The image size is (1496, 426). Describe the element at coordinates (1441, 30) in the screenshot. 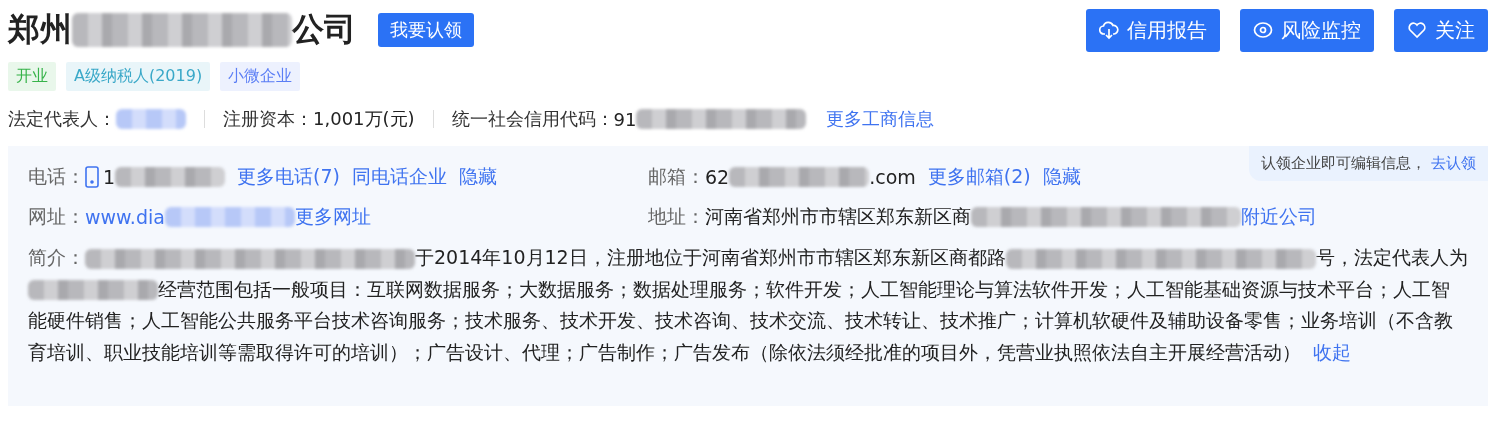

I see `follow-button: 关注` at that location.